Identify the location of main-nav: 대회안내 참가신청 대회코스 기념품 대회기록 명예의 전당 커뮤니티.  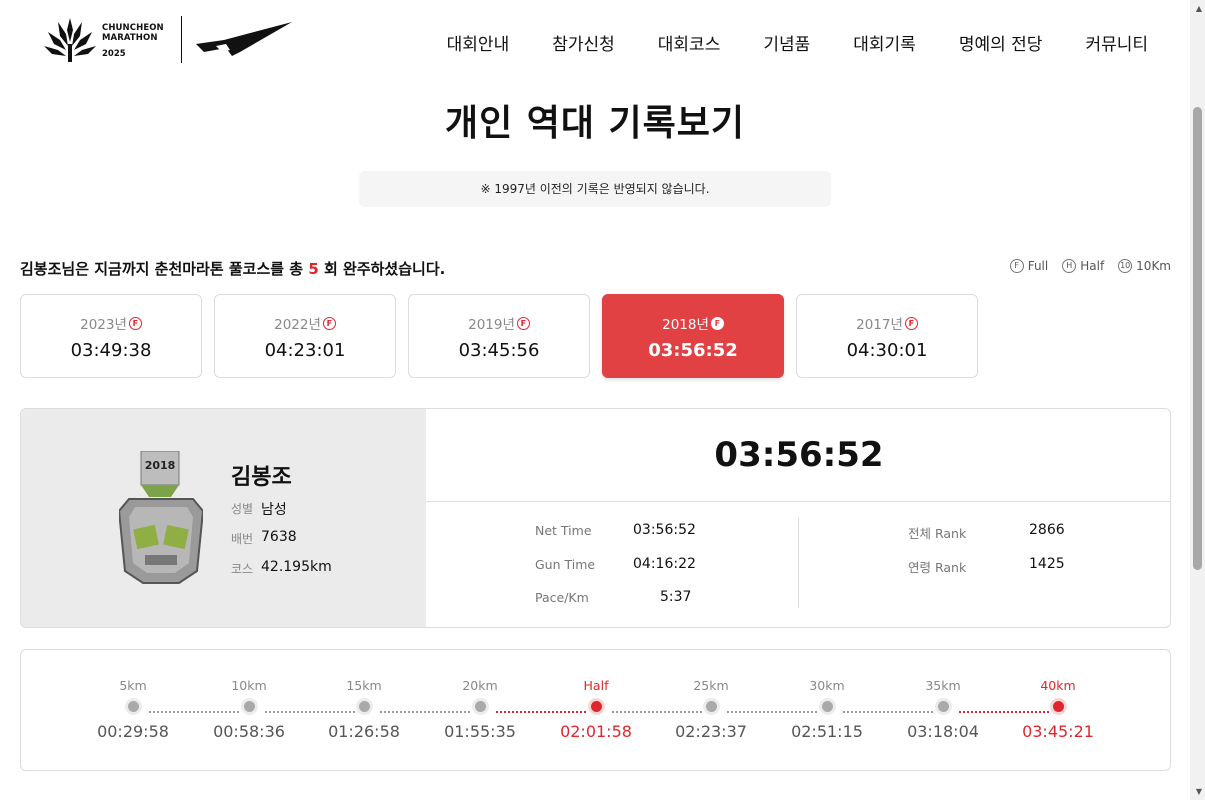
(776, 42).